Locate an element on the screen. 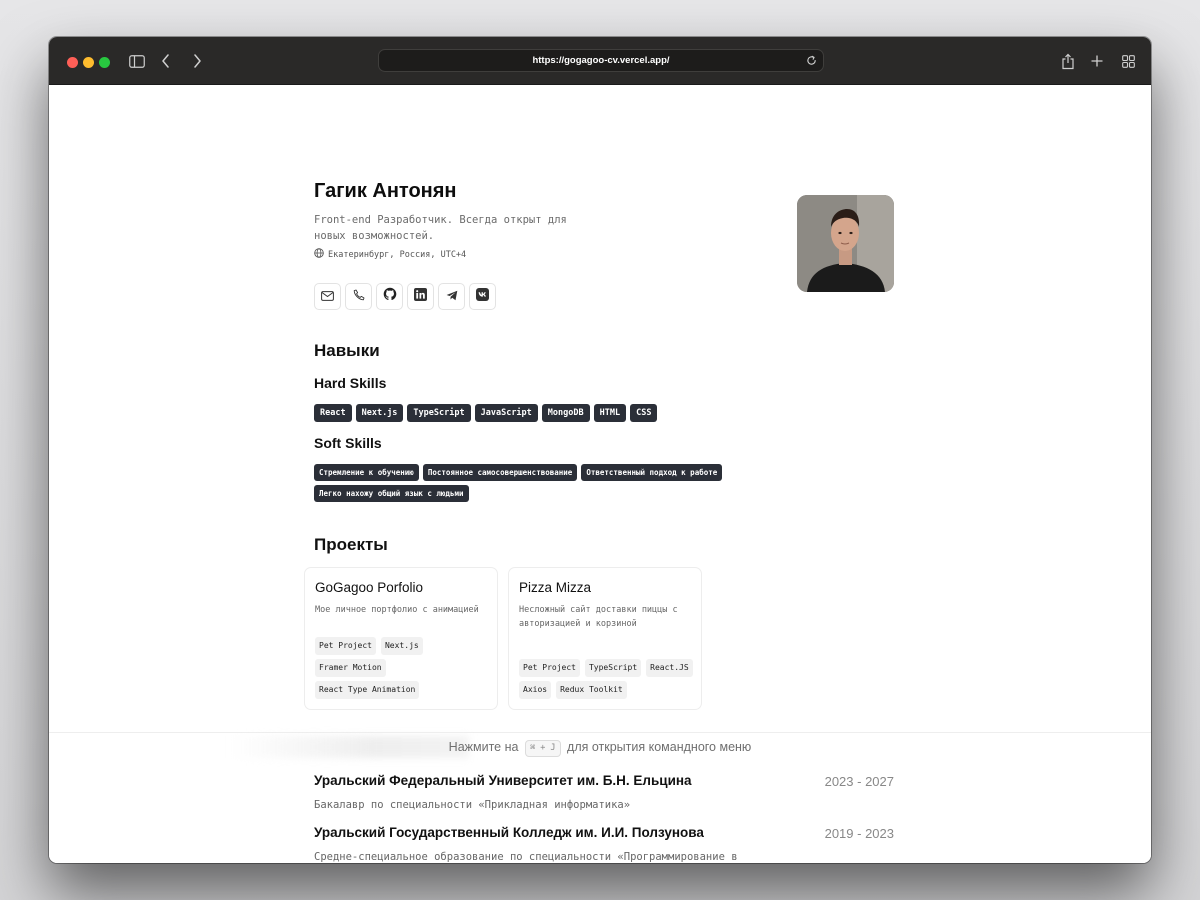 The height and width of the screenshot is (900, 1200). soft-skills-heading: Soft Skills is located at coordinates (348, 443).